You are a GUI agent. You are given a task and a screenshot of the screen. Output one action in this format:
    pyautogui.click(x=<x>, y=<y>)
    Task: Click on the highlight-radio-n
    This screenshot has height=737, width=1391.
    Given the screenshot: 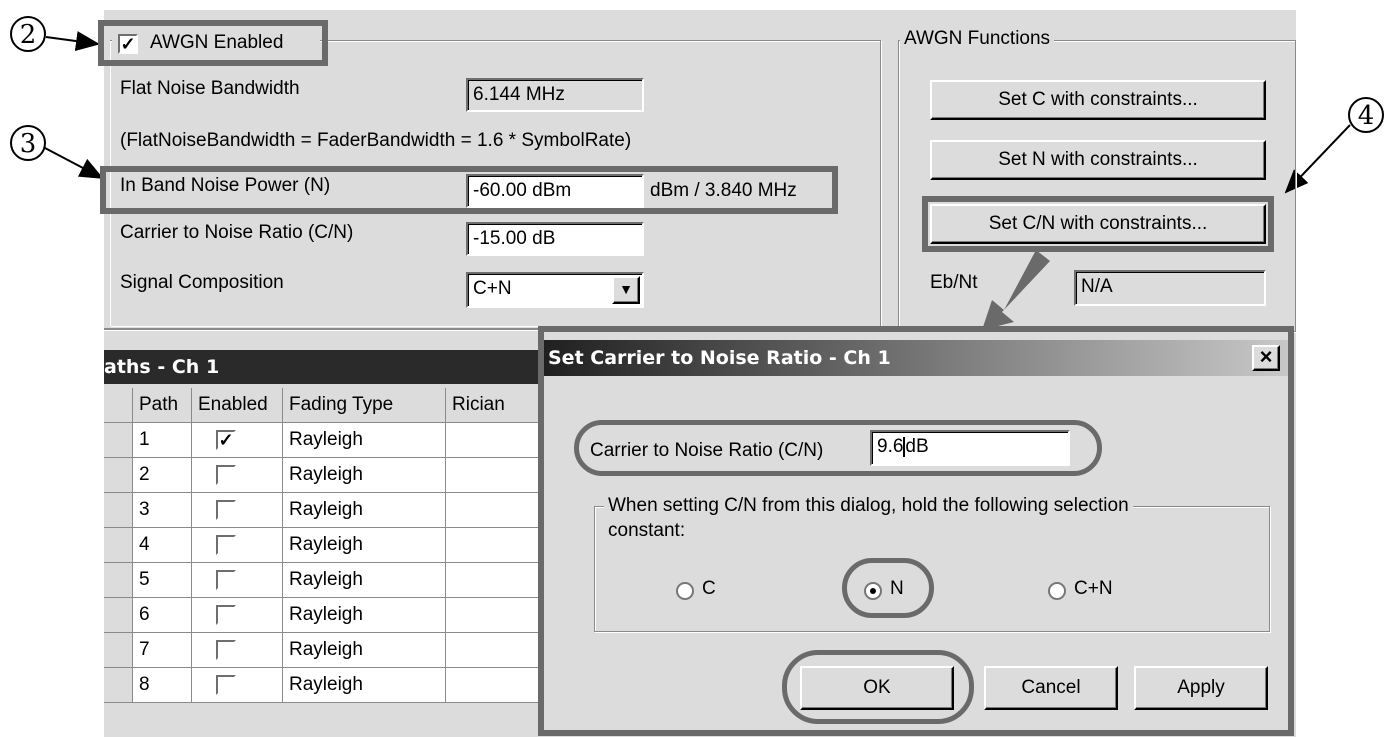 What is the action you would take?
    pyautogui.click(x=888, y=588)
    